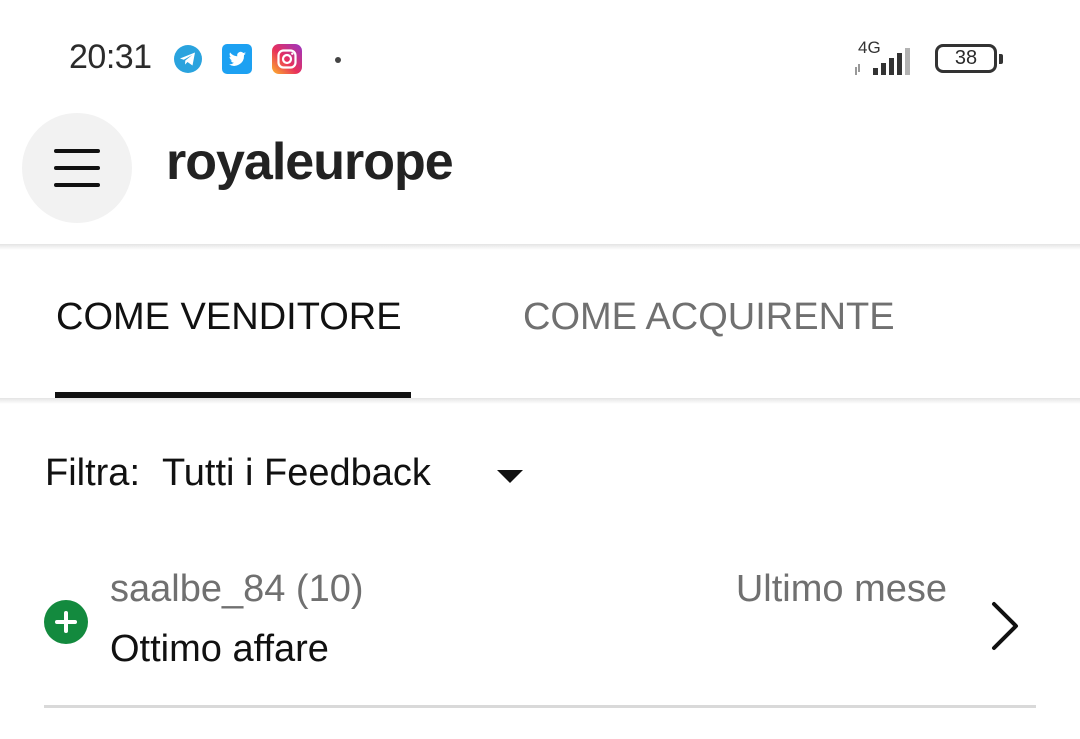 This screenshot has width=1080, height=739. I want to click on battery-icon: 38, so click(969, 58).